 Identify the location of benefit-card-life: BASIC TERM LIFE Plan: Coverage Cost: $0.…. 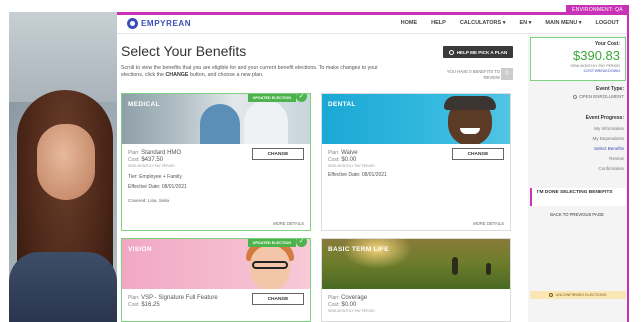
(416, 280).